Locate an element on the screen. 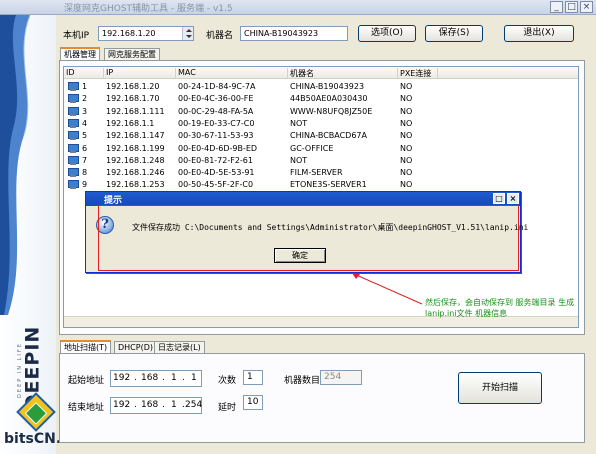  start-ip-octet-1: 192 is located at coordinates (122, 378).